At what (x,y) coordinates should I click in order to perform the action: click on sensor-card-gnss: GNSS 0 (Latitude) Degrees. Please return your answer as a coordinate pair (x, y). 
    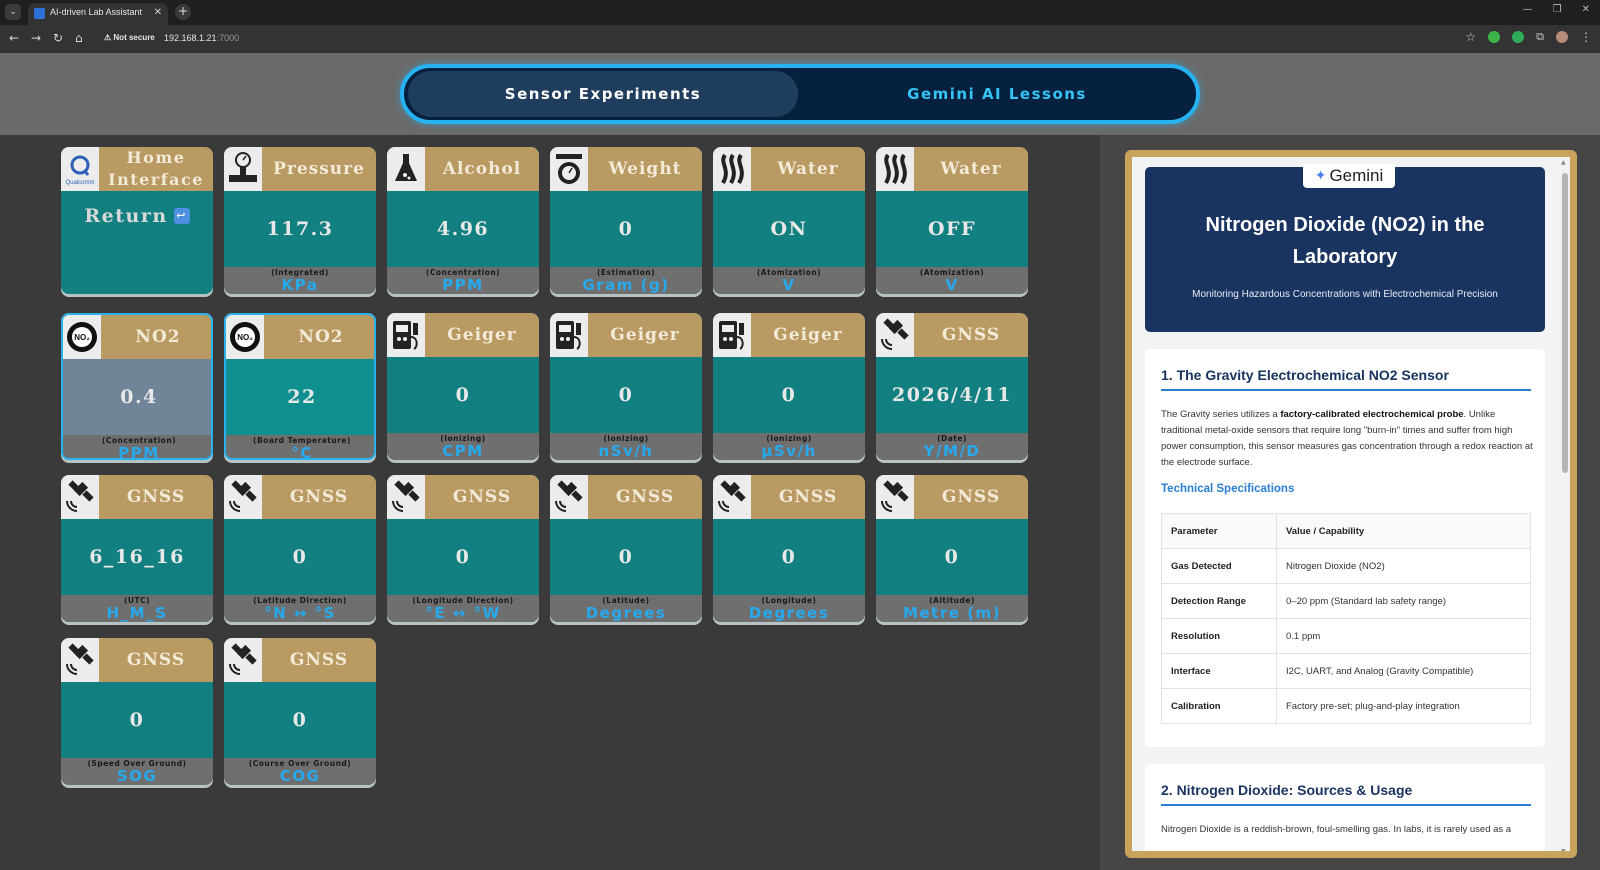
    Looking at the image, I should click on (626, 550).